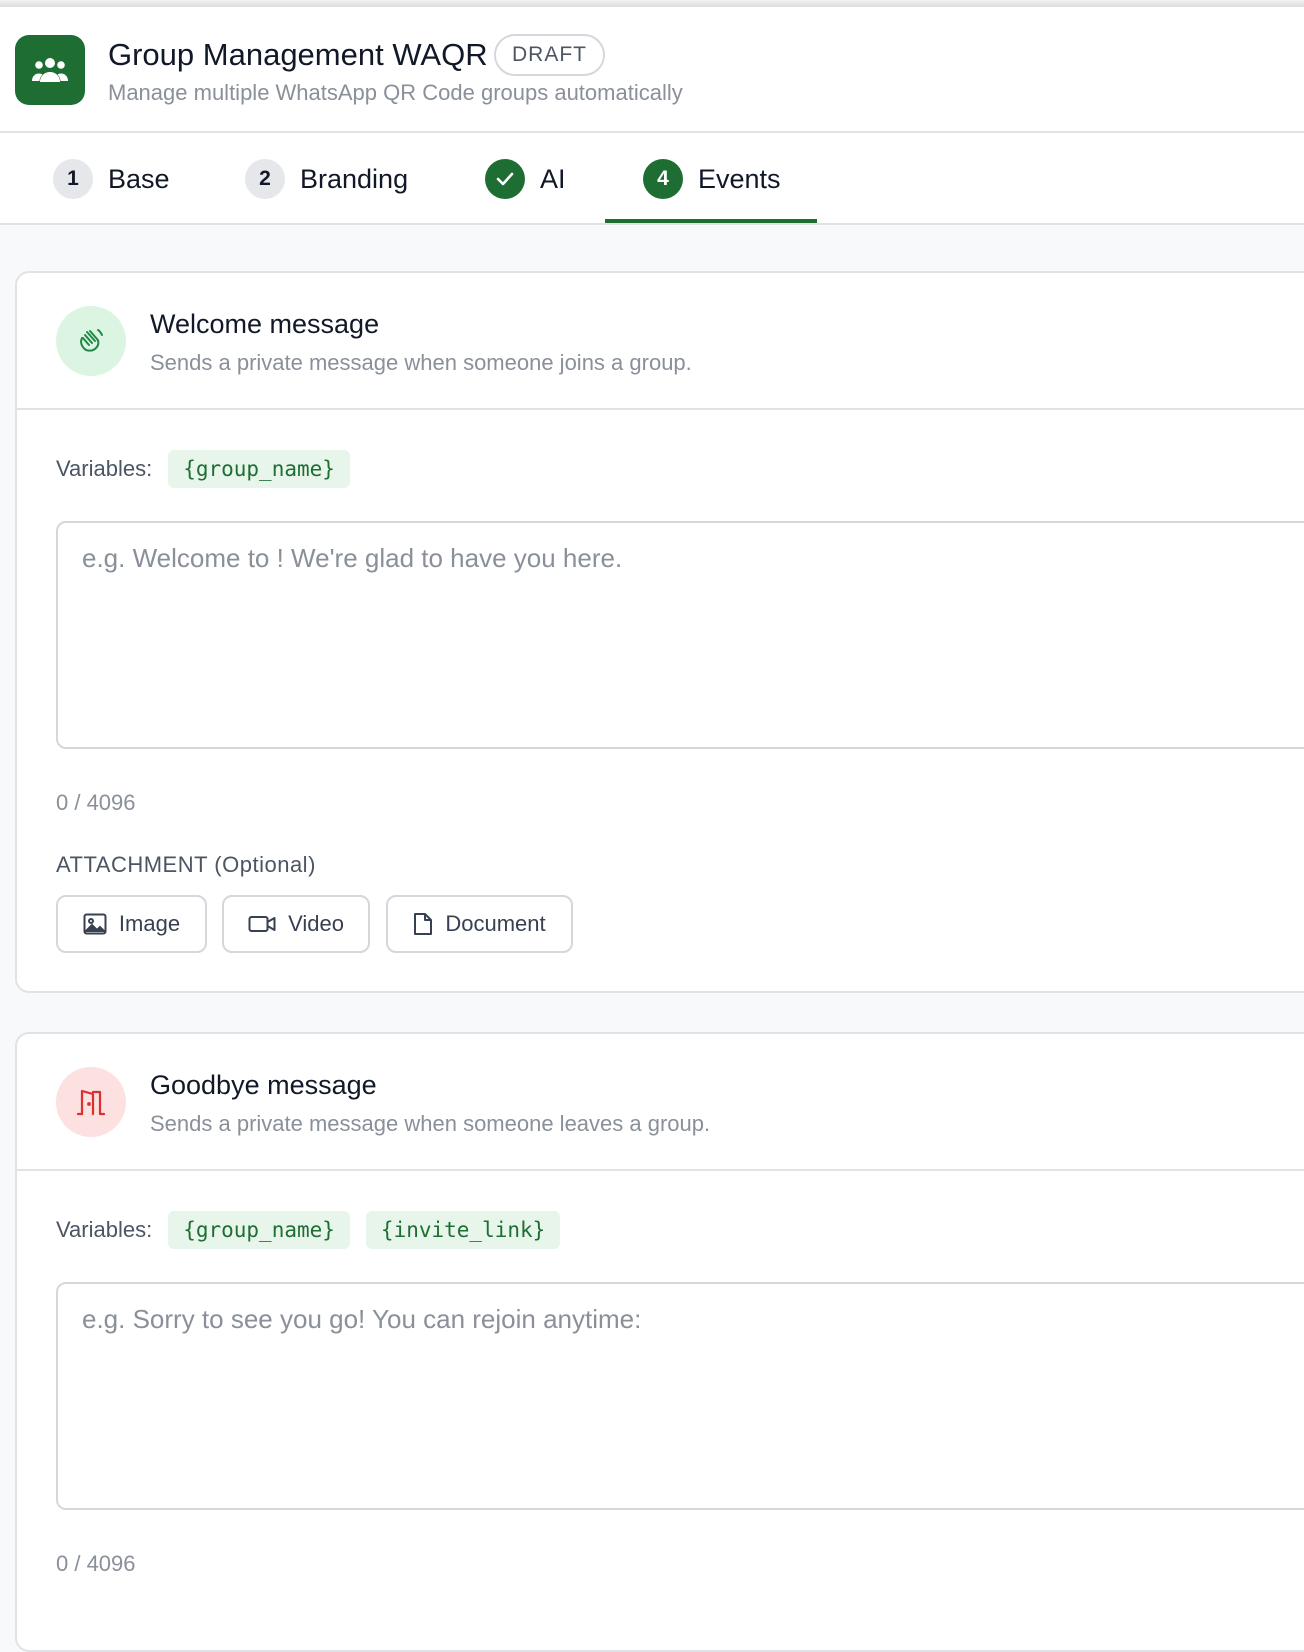 This screenshot has height=1652, width=1304. I want to click on tab-events: 4 Events, so click(712, 179).